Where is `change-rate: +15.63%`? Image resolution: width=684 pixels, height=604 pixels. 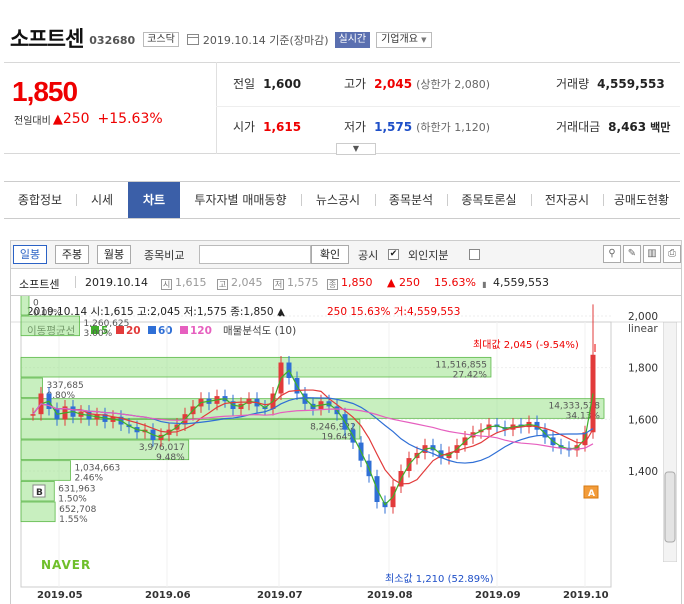
change-rate: +15.63% is located at coordinates (130, 119).